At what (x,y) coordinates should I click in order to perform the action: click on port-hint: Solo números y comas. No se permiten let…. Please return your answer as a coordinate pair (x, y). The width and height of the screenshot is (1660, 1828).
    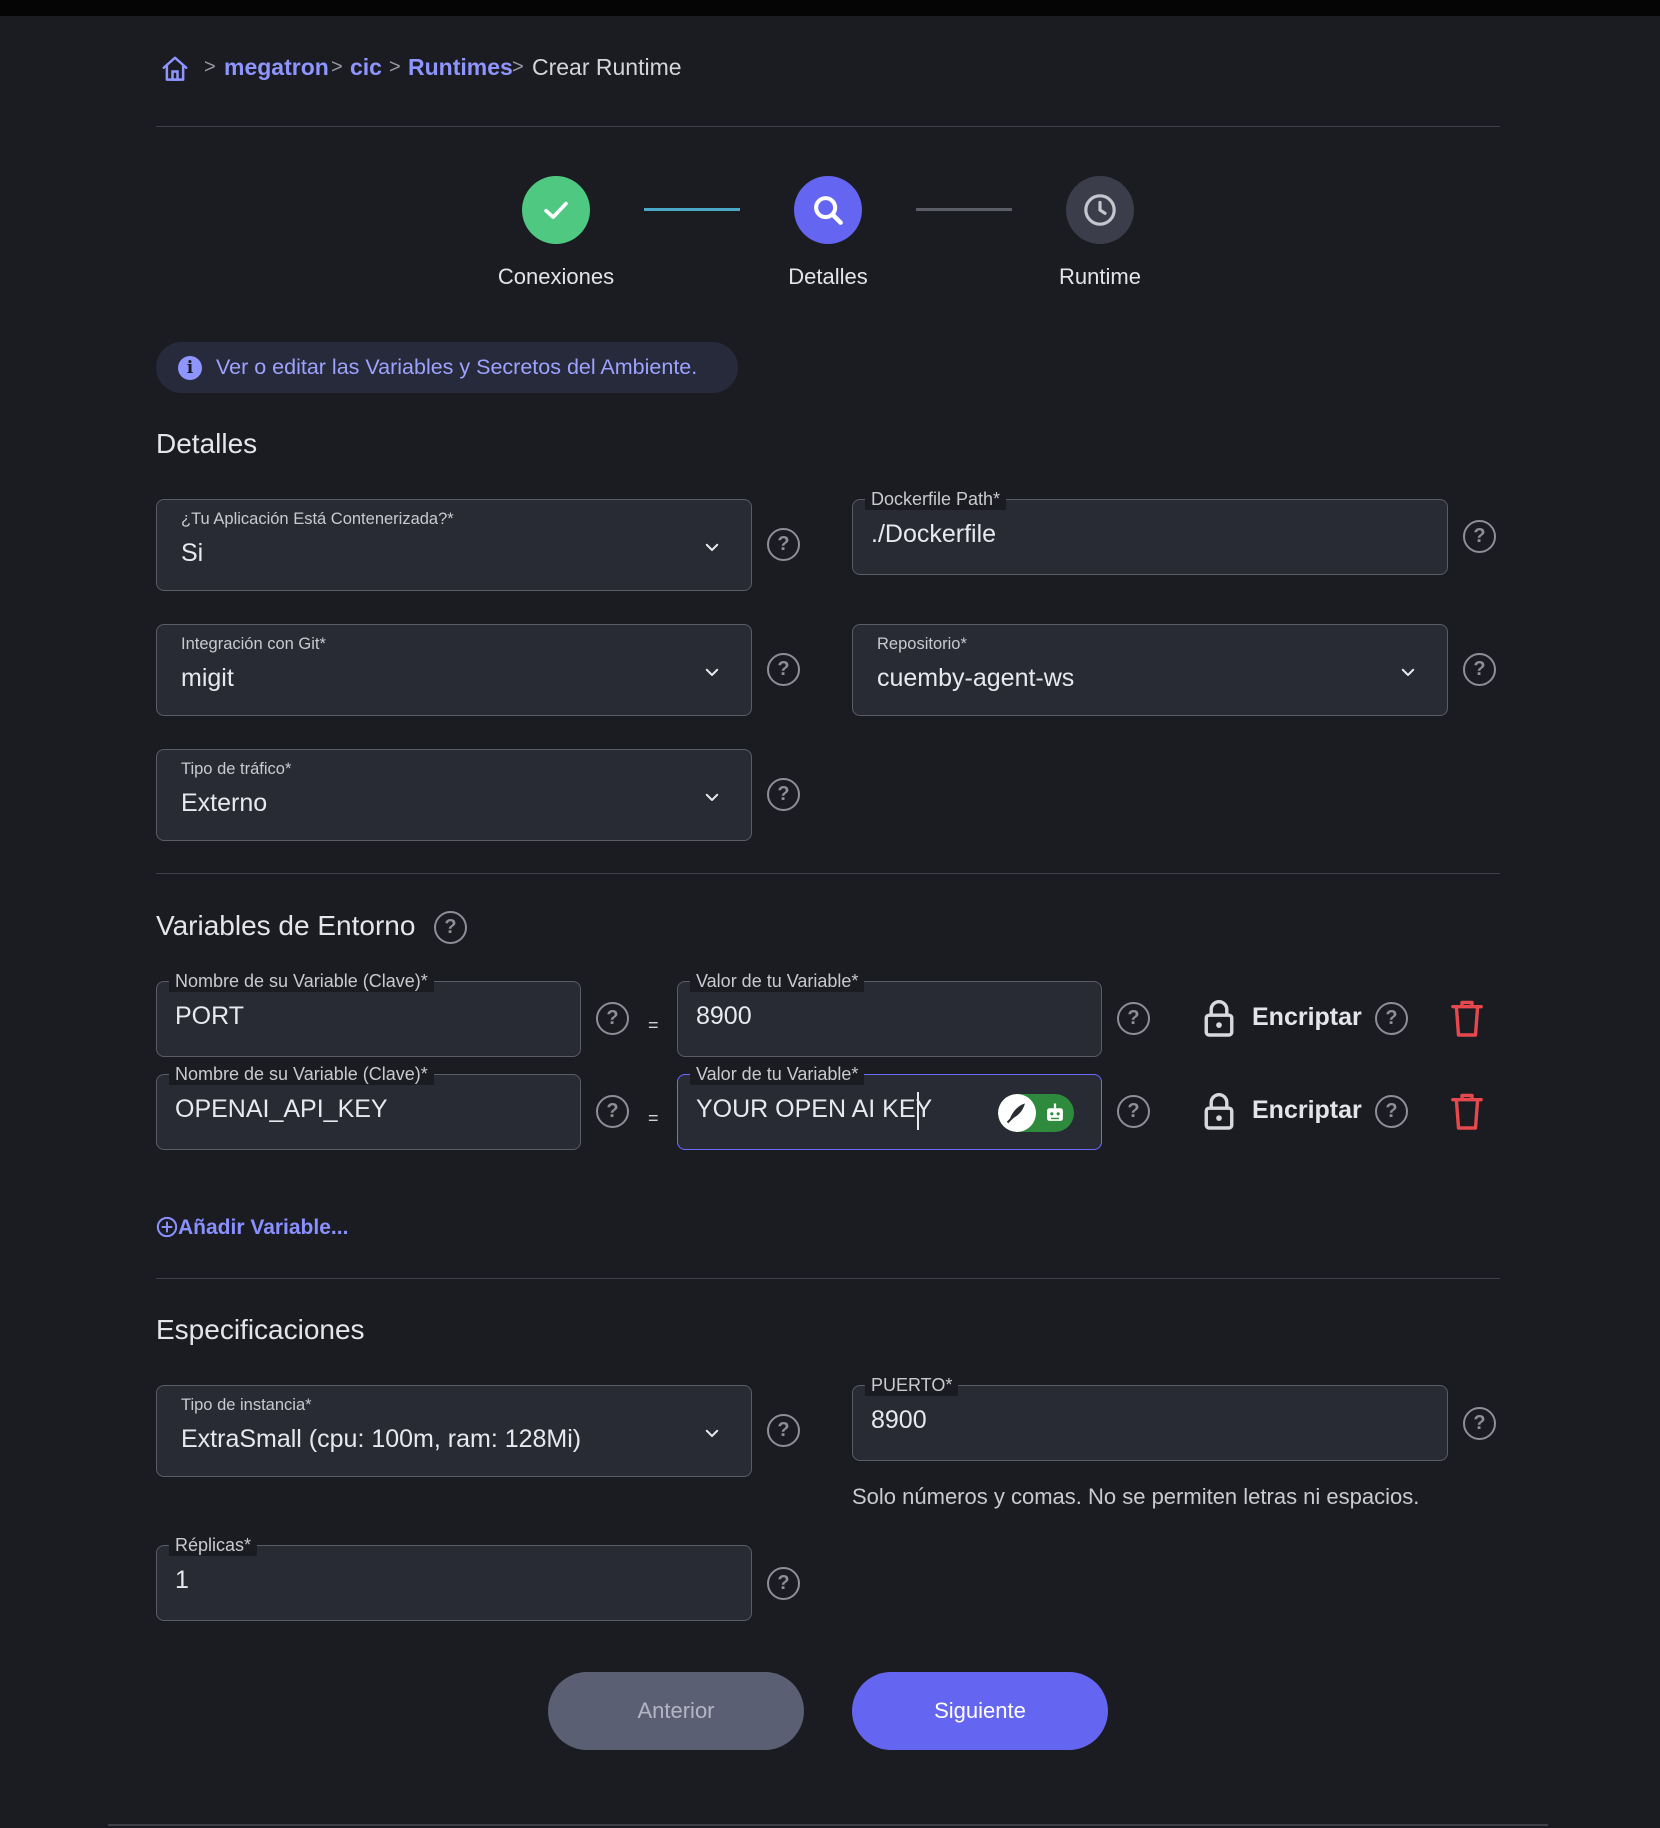
    Looking at the image, I should click on (1136, 1496).